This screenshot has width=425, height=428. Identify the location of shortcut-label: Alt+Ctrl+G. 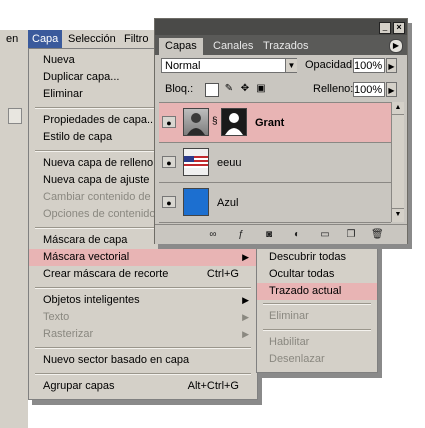
(213, 386).